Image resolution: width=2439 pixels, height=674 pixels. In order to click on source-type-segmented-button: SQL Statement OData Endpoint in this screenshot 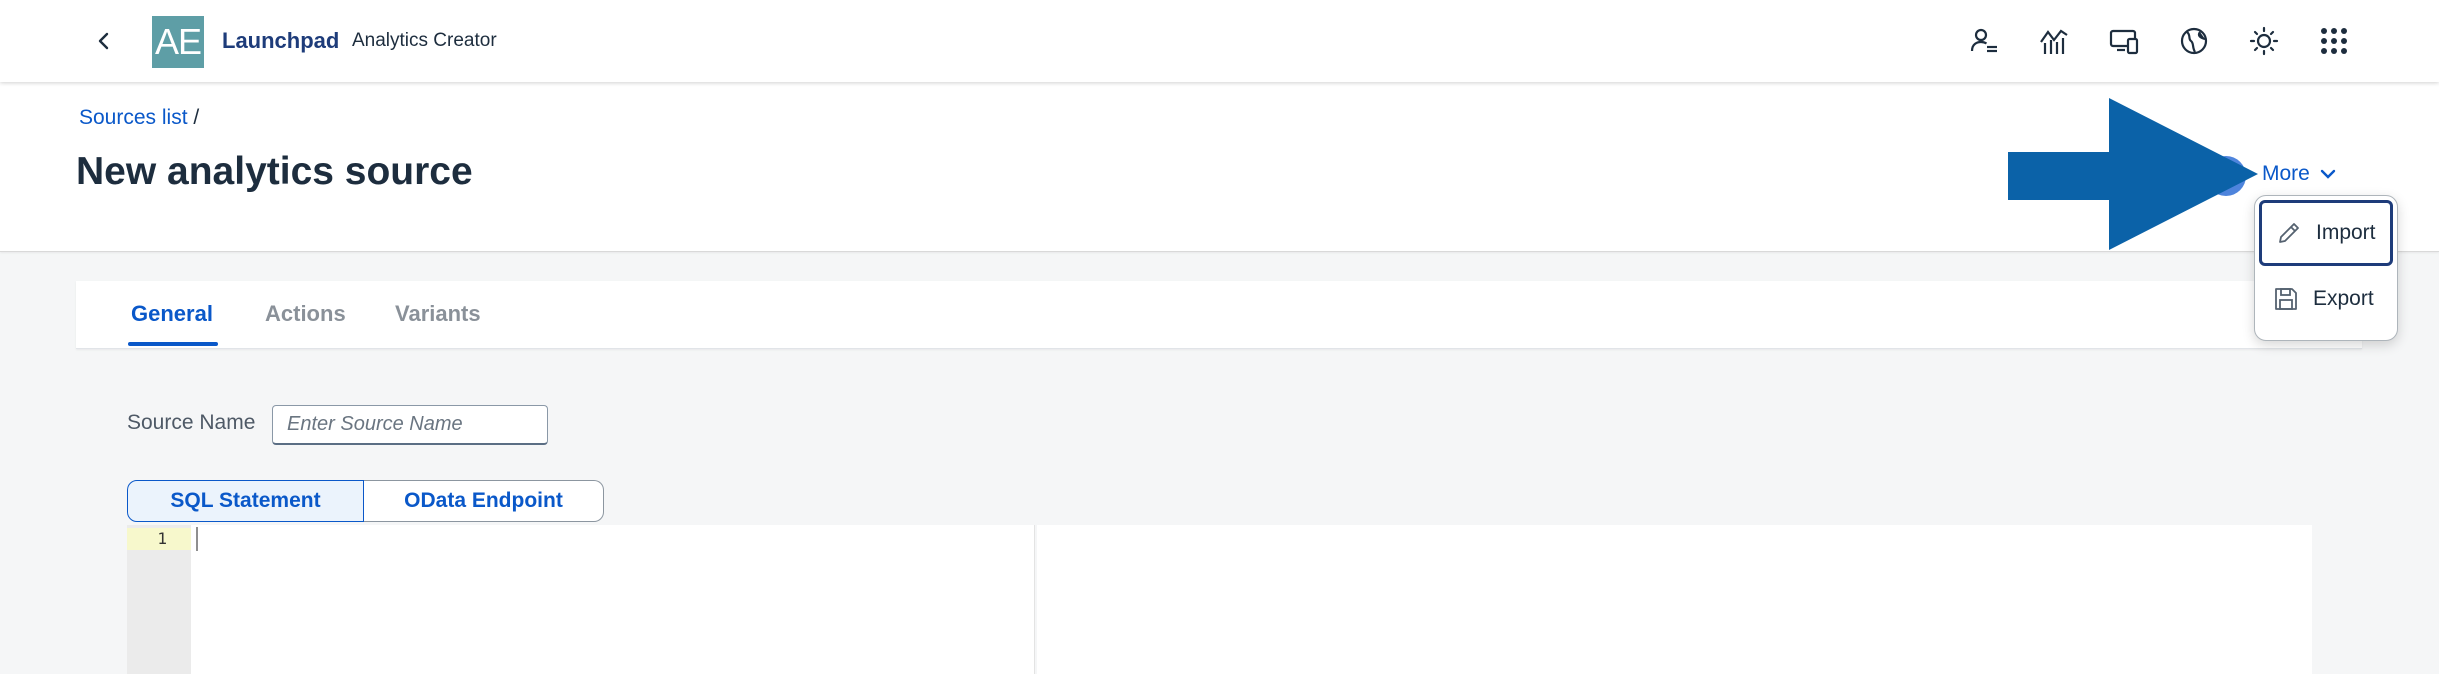, I will do `click(365, 501)`.